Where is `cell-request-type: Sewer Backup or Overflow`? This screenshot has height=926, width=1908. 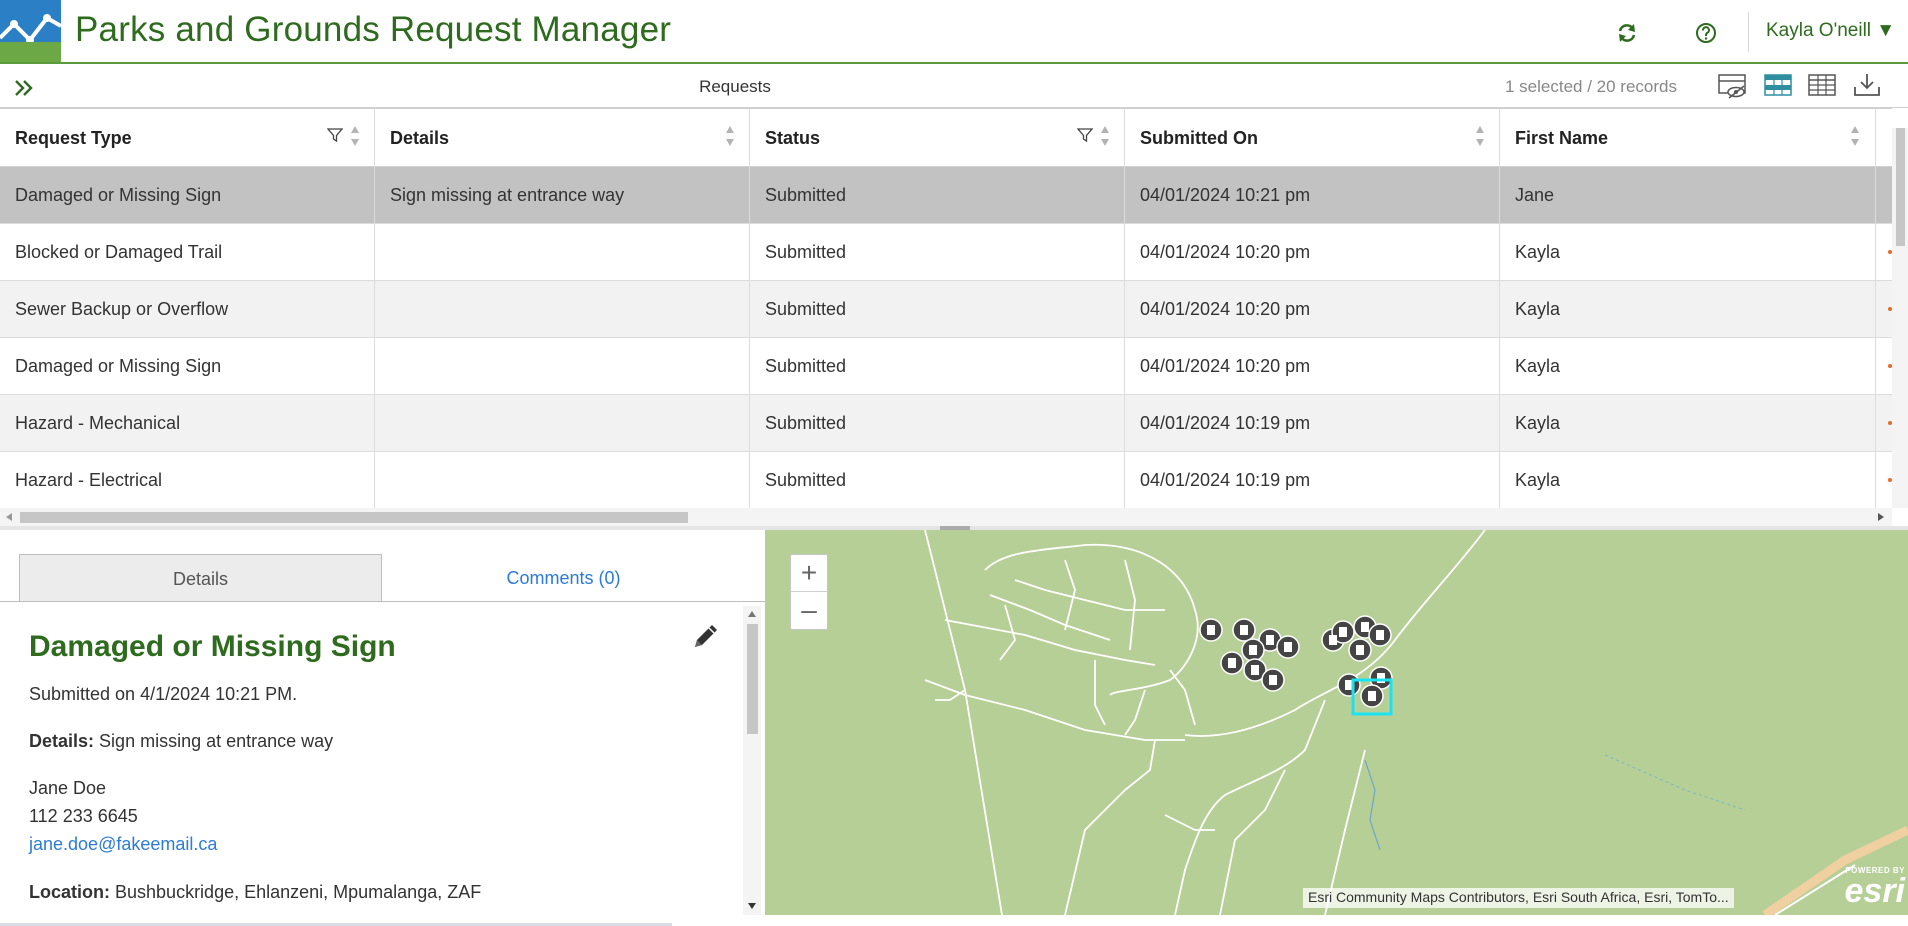
cell-request-type: Sewer Backup or Overflow is located at coordinates (187, 309).